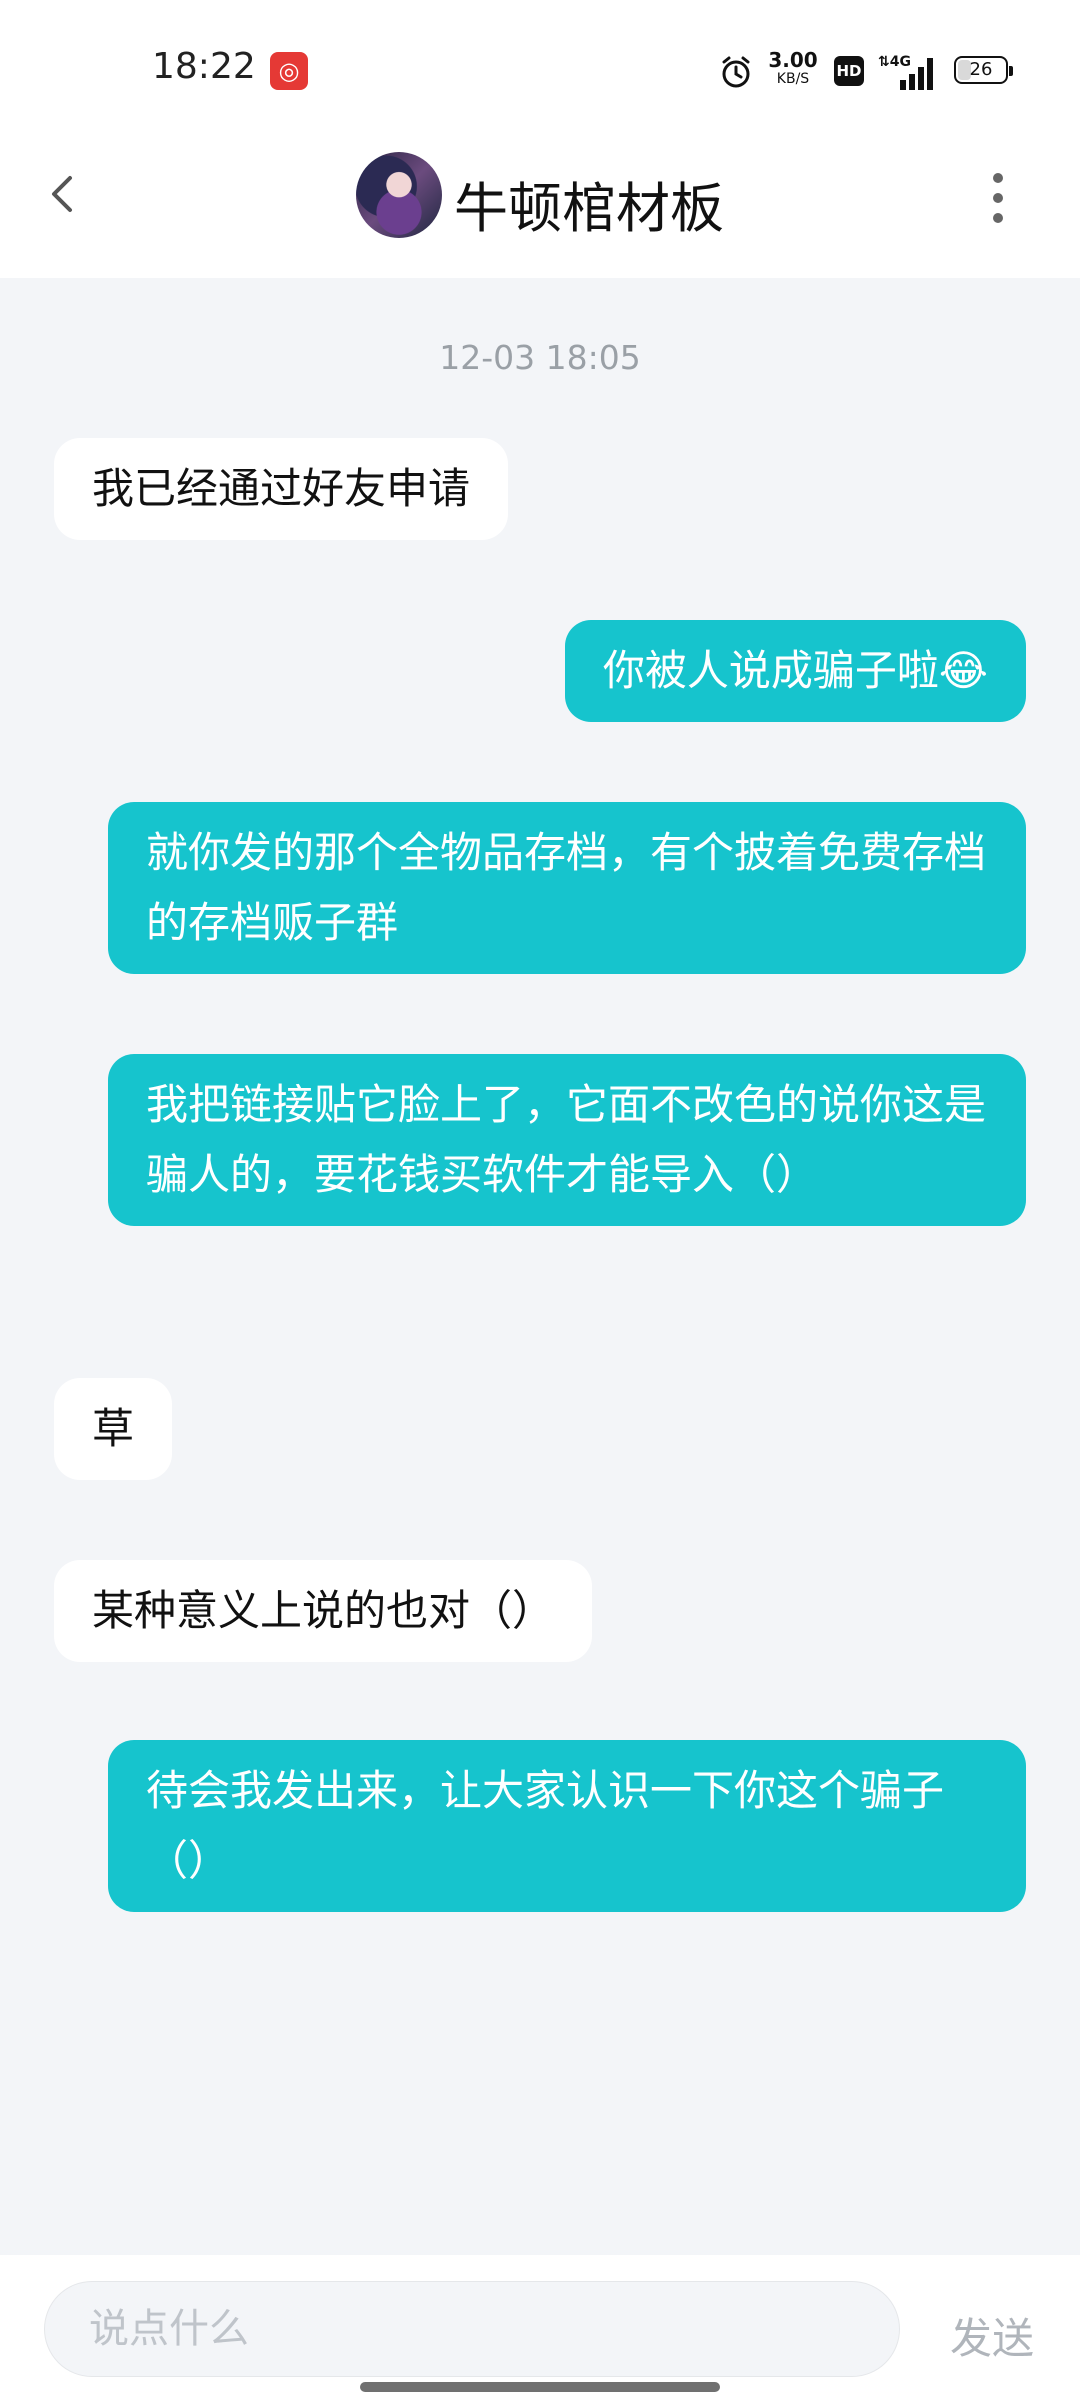 This screenshot has width=1080, height=2400. I want to click on signal-4g-icon: ⇅4G, so click(905, 72).